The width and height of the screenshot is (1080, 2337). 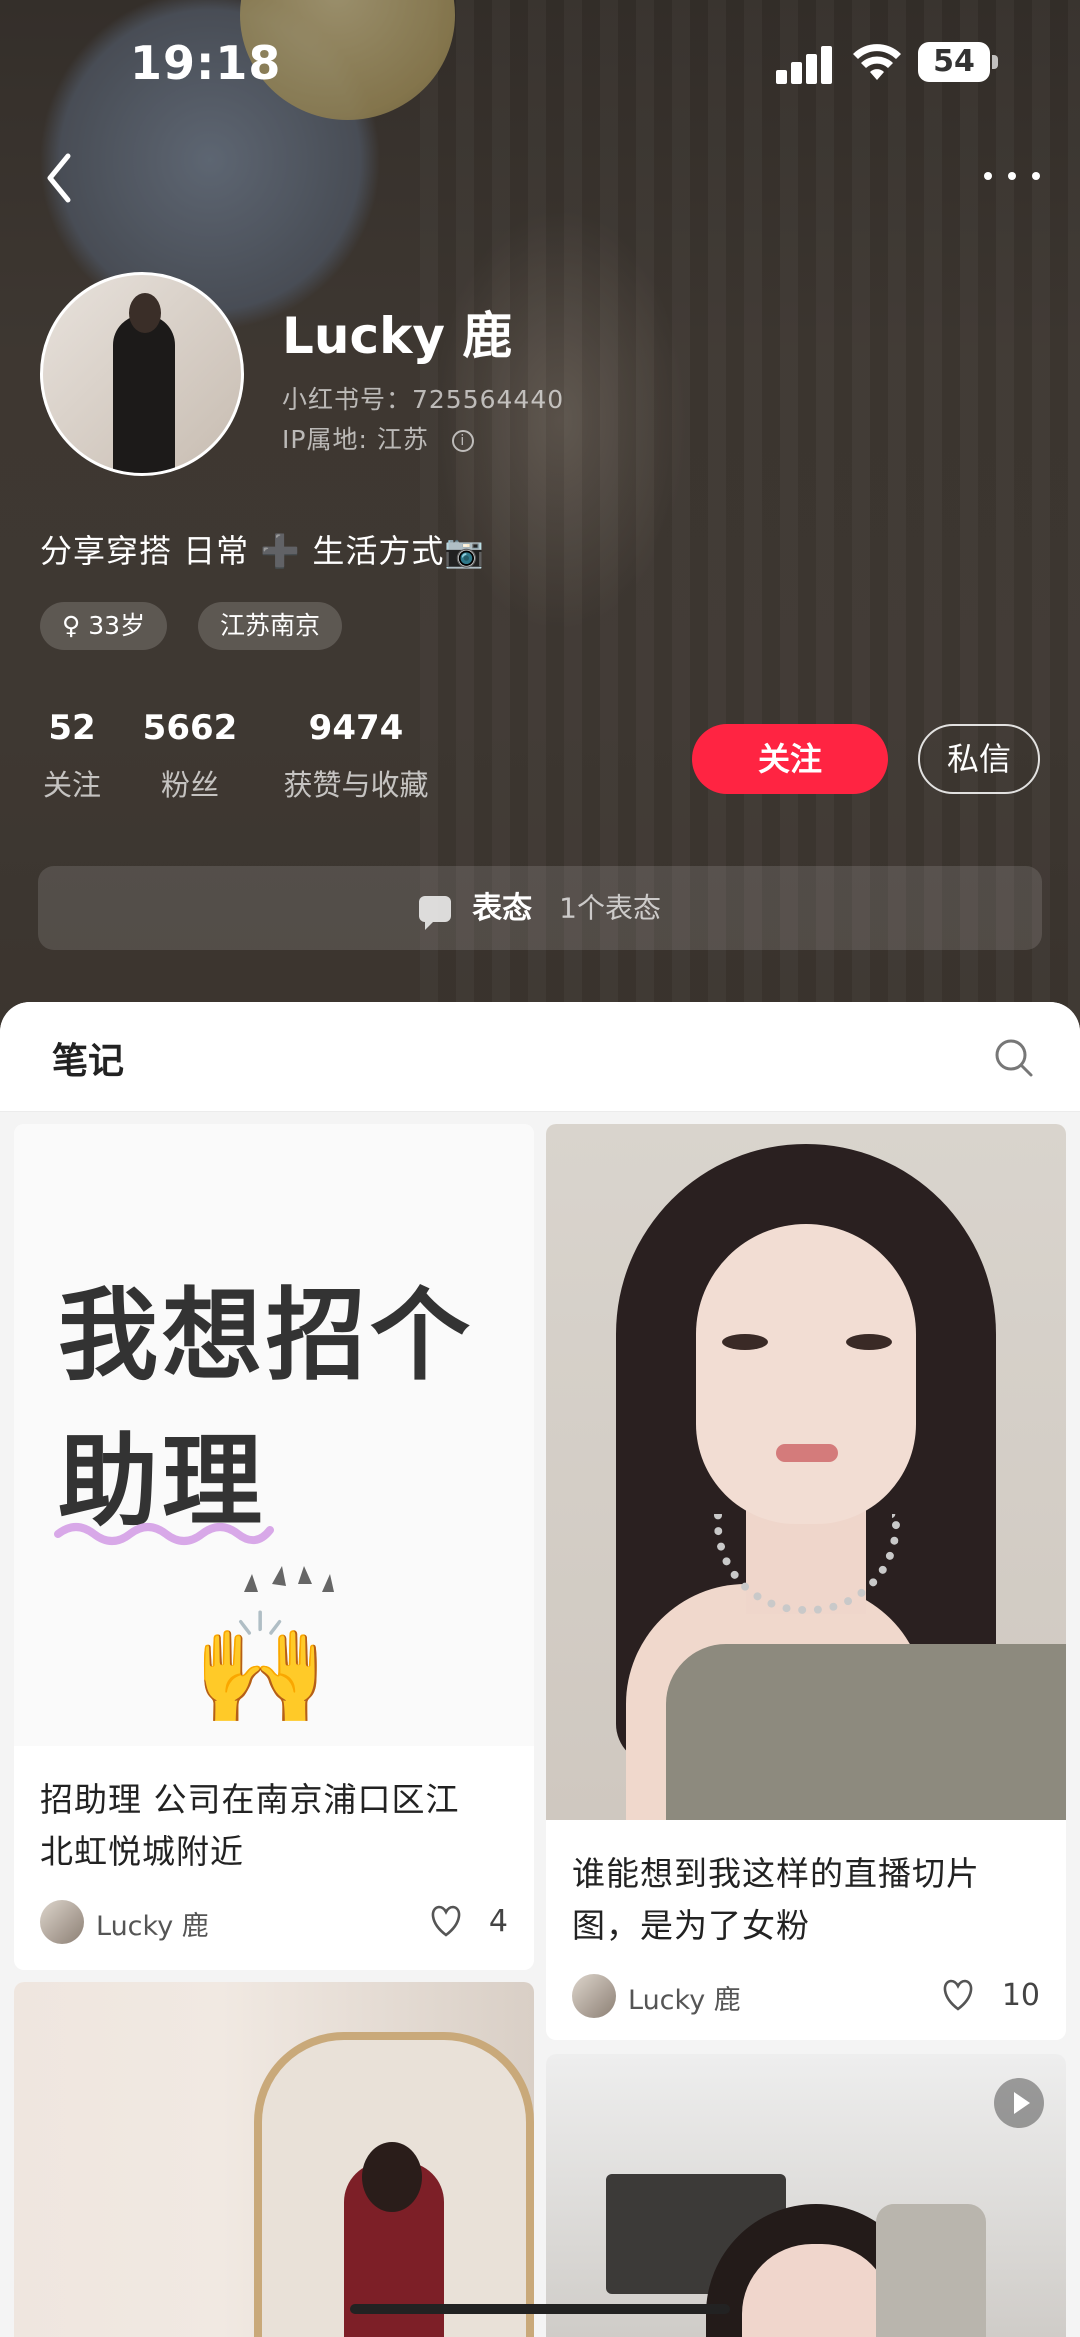 What do you see at coordinates (790, 759) in the screenshot?
I see `follow-button: 关注` at bounding box center [790, 759].